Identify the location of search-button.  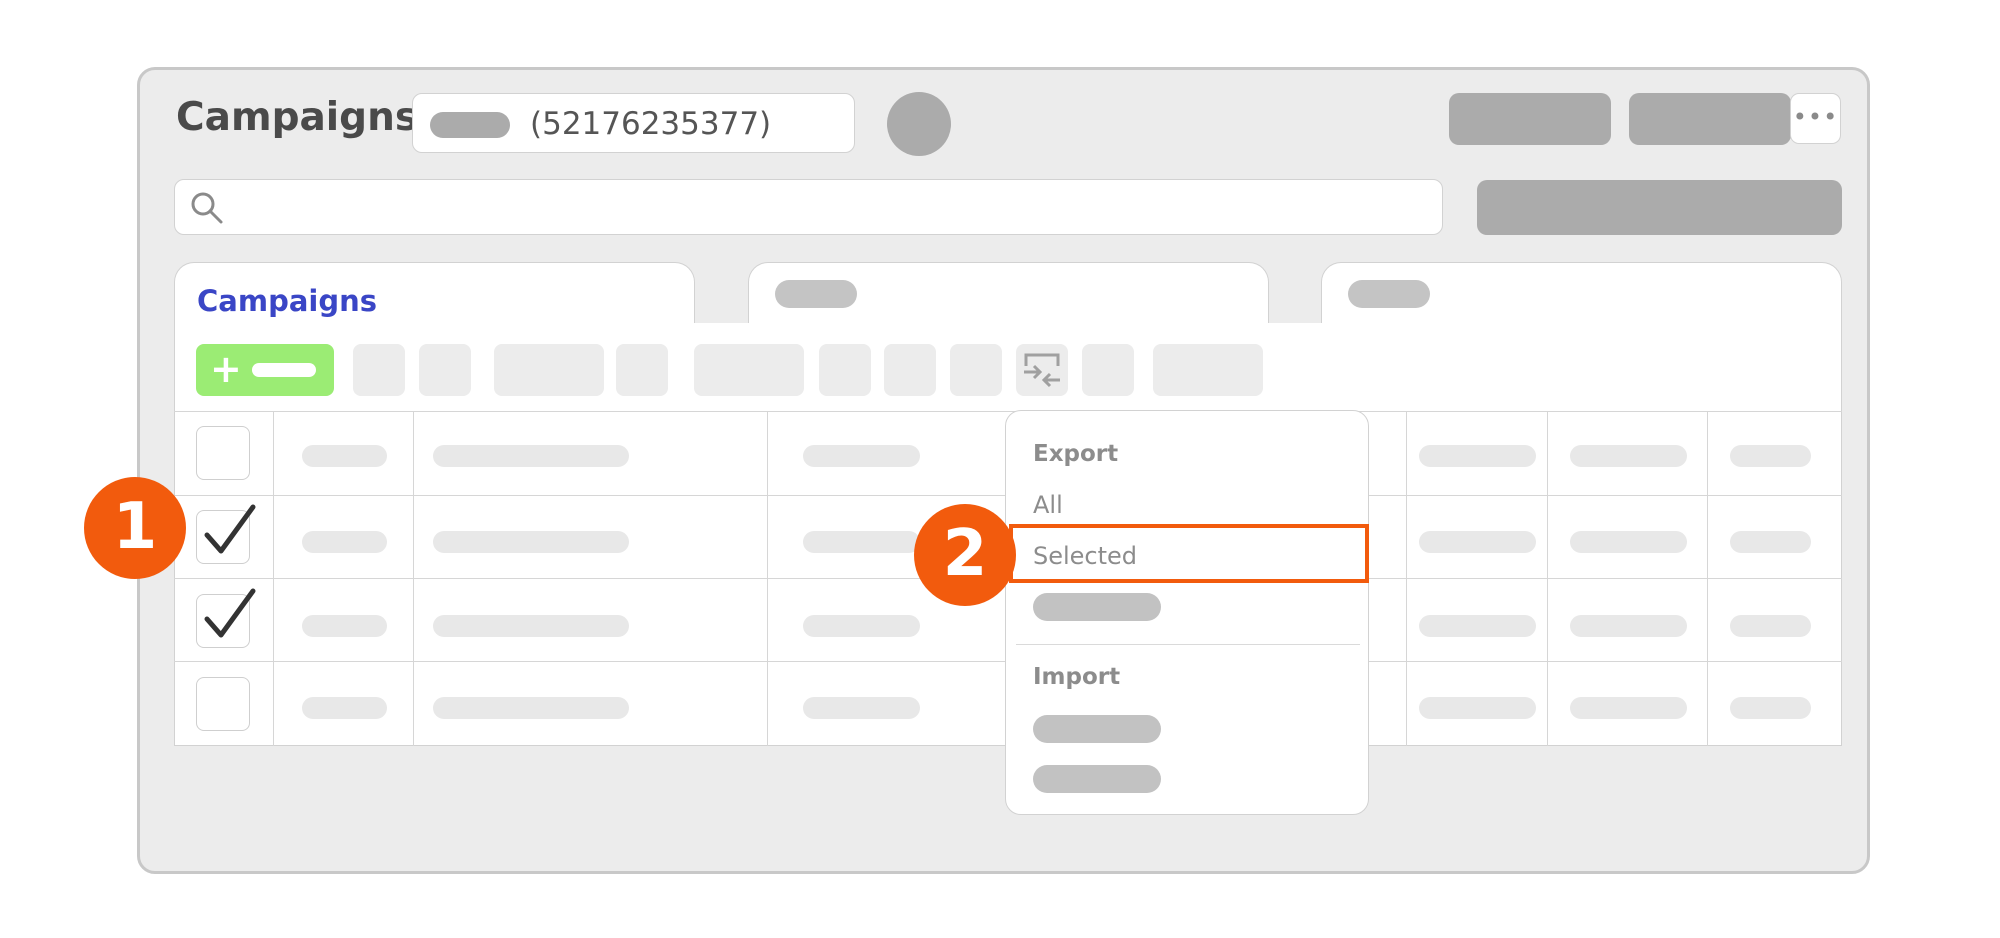
(1659, 207).